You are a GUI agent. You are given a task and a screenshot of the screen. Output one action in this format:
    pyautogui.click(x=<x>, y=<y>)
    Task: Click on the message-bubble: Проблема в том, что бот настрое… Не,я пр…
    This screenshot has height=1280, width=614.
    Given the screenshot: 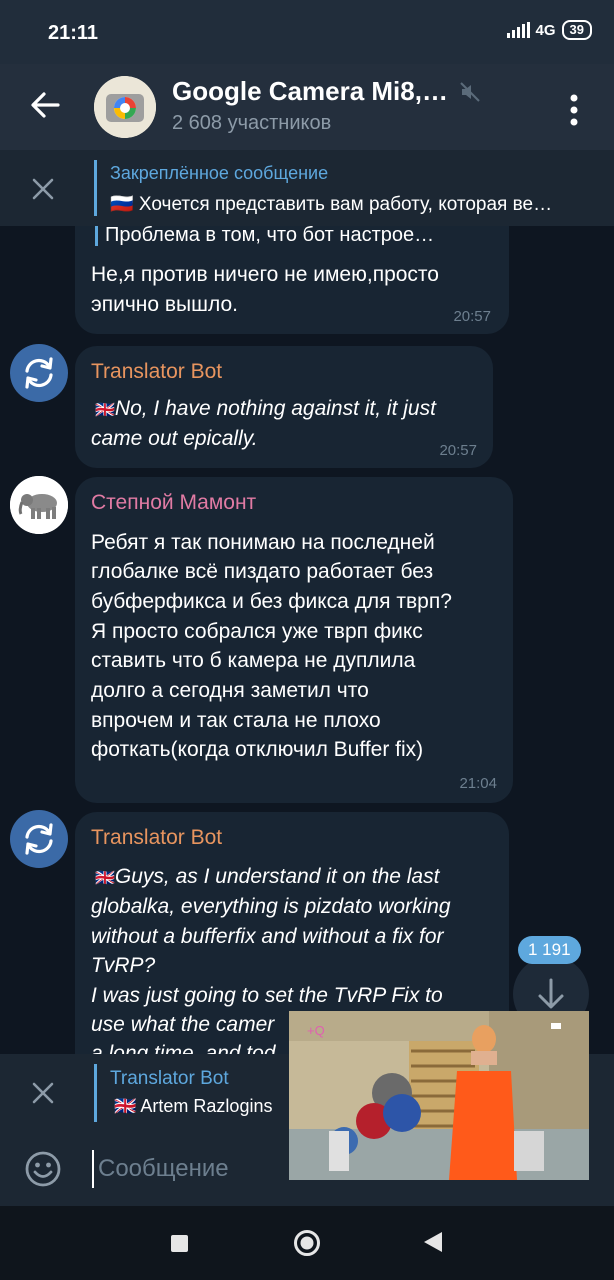 What is the action you would take?
    pyautogui.click(x=292, y=280)
    